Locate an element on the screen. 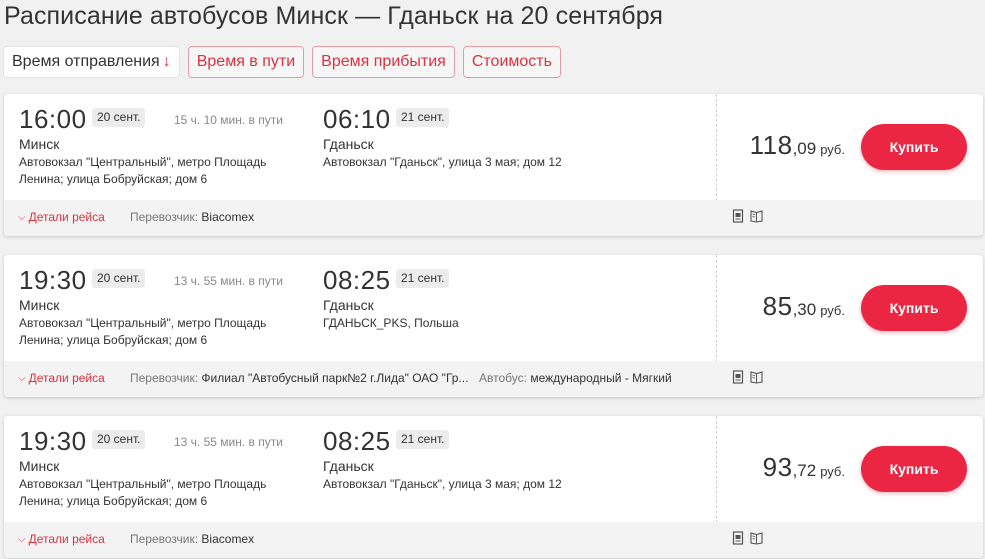 The image size is (985, 559). sort-price-button: Стоимость is located at coordinates (511, 62).